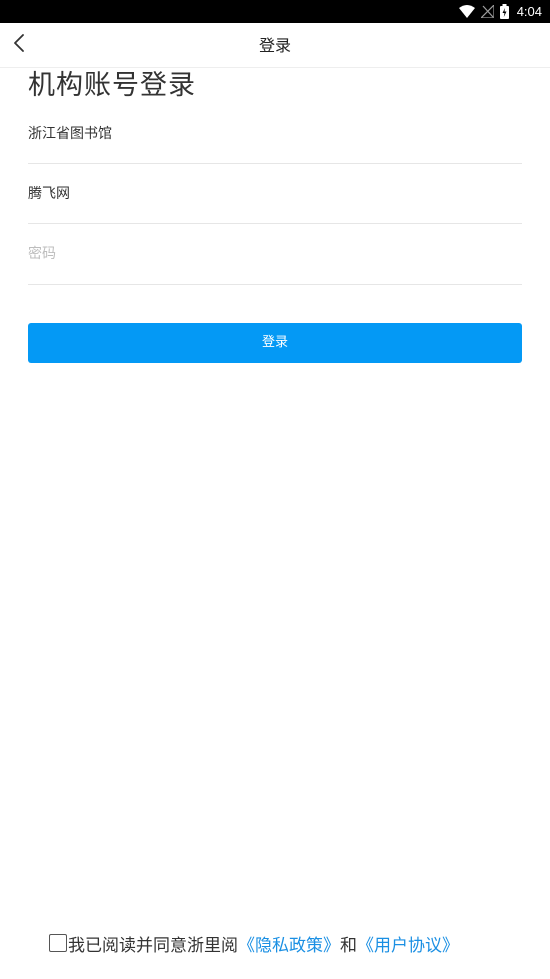  What do you see at coordinates (348, 945) in the screenshot?
I see `agreement-and: 和` at bounding box center [348, 945].